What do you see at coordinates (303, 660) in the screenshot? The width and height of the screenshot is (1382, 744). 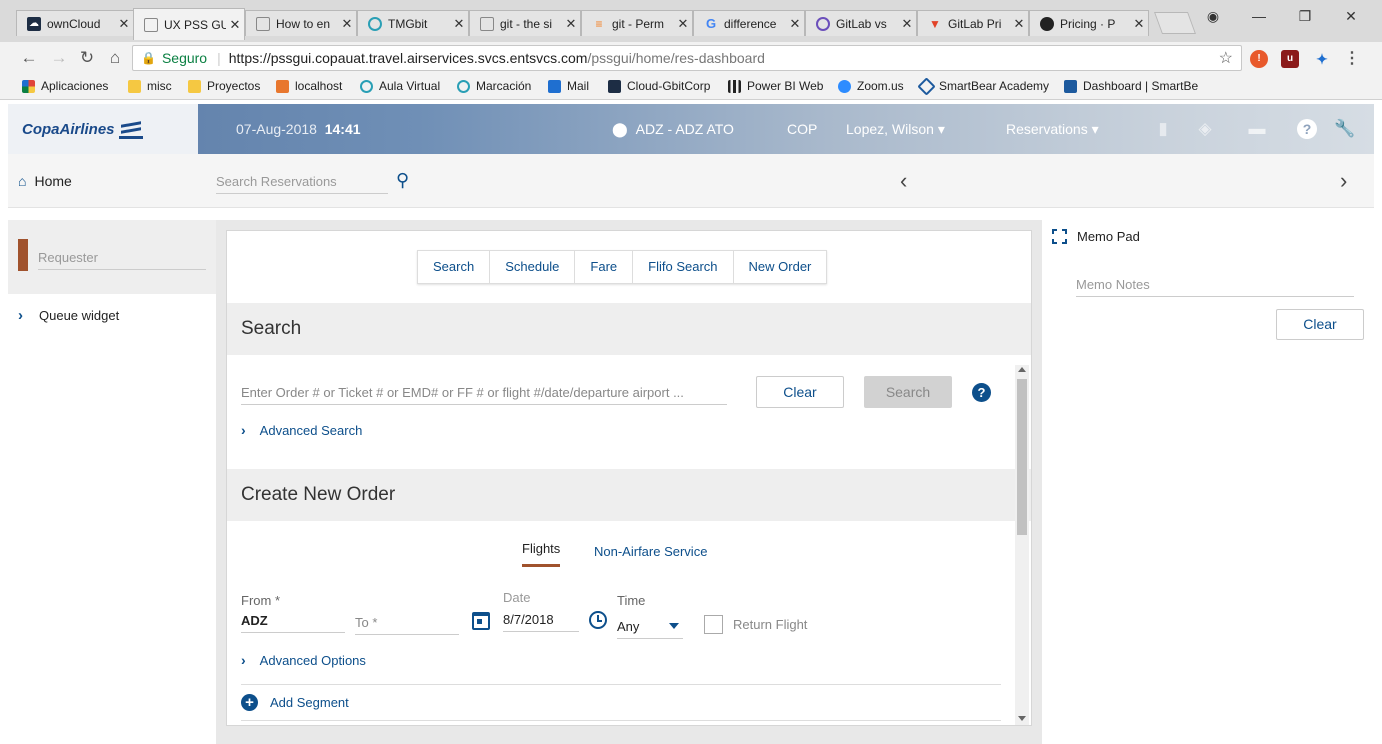 I see `advanced-options-toggle: › Advanced Options` at bounding box center [303, 660].